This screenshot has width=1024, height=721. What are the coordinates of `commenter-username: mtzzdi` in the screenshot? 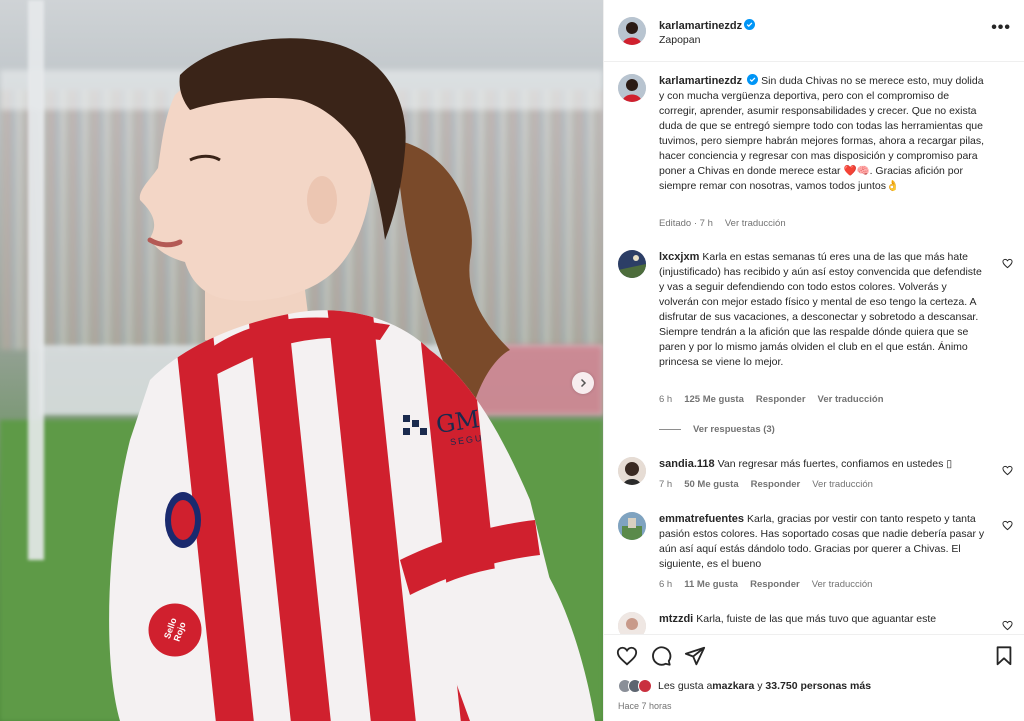 It's located at (676, 619).